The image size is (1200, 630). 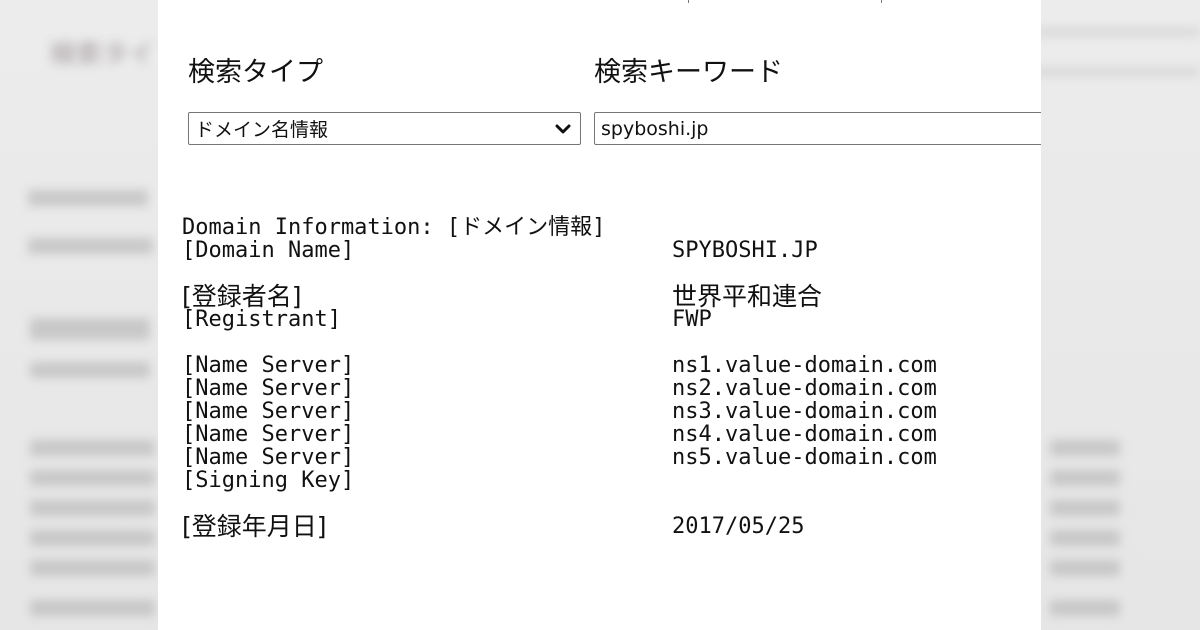 I want to click on result-value: SPYBOSHI.JP, so click(x=745, y=250).